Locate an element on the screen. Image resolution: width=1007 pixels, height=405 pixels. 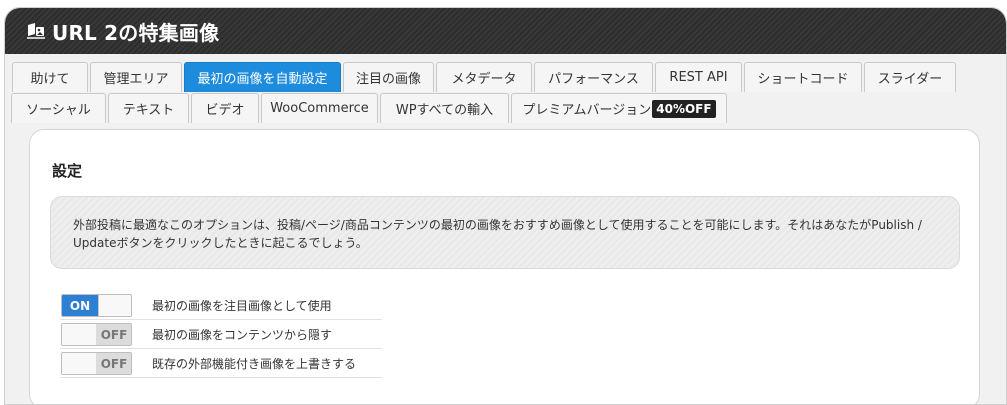
tab-label: 管理エリア is located at coordinates (136, 79).